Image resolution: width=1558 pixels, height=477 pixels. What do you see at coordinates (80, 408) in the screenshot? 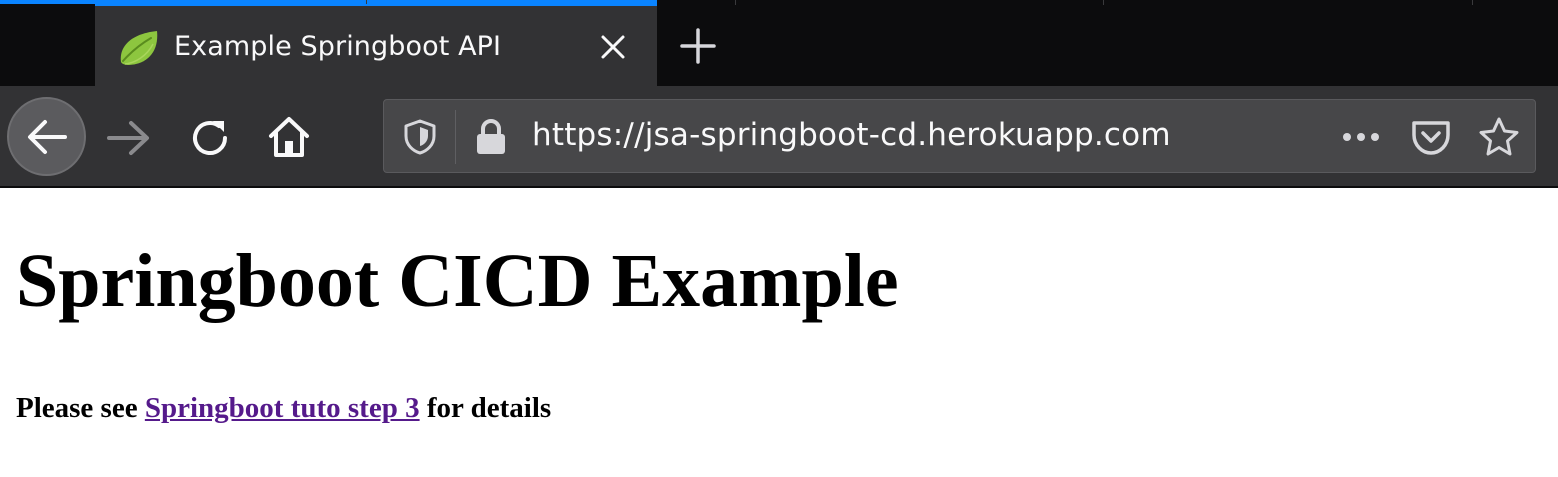
I see `paragraph-text-before: Please see` at bounding box center [80, 408].